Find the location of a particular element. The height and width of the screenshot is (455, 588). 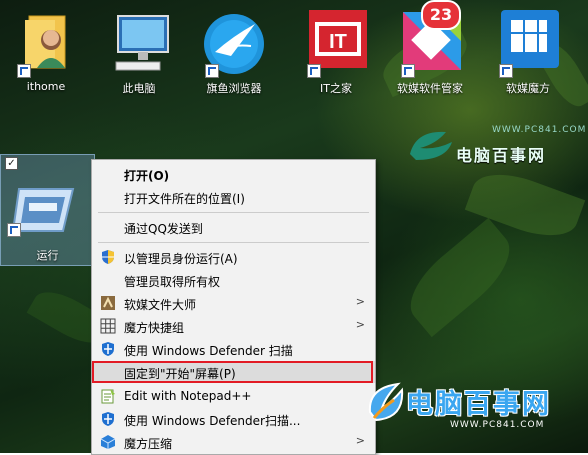

menu-item-defender-scan: 使用 Windows Defender 扫描 is located at coordinates (233, 349).